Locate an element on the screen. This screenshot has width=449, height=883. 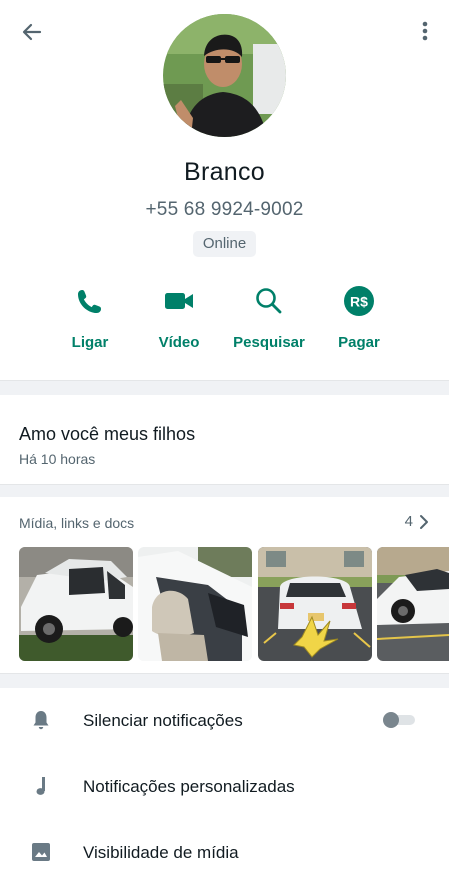
music-note-icon is located at coordinates (40, 786).